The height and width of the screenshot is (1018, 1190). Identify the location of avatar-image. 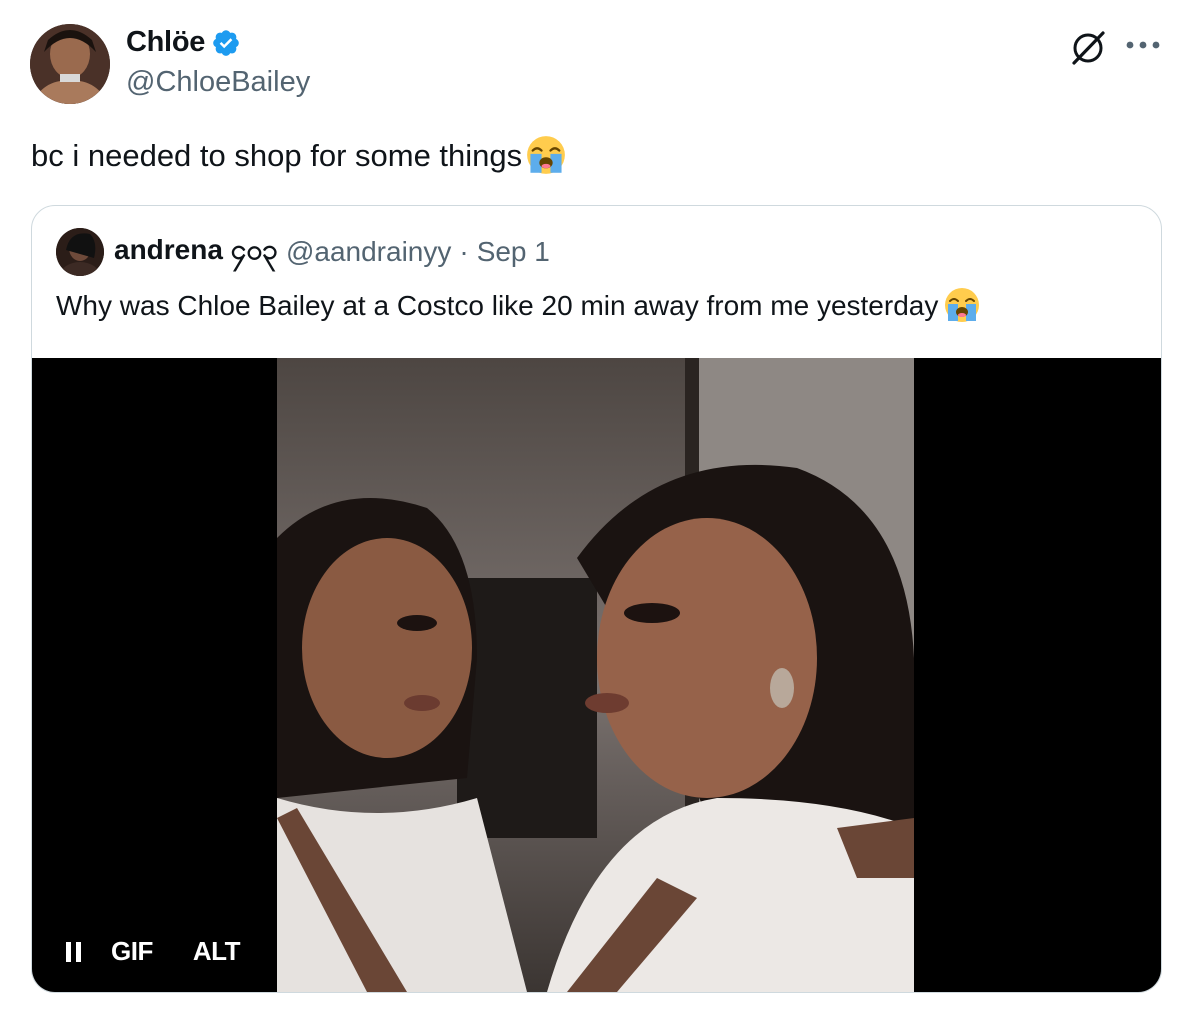
(70, 64).